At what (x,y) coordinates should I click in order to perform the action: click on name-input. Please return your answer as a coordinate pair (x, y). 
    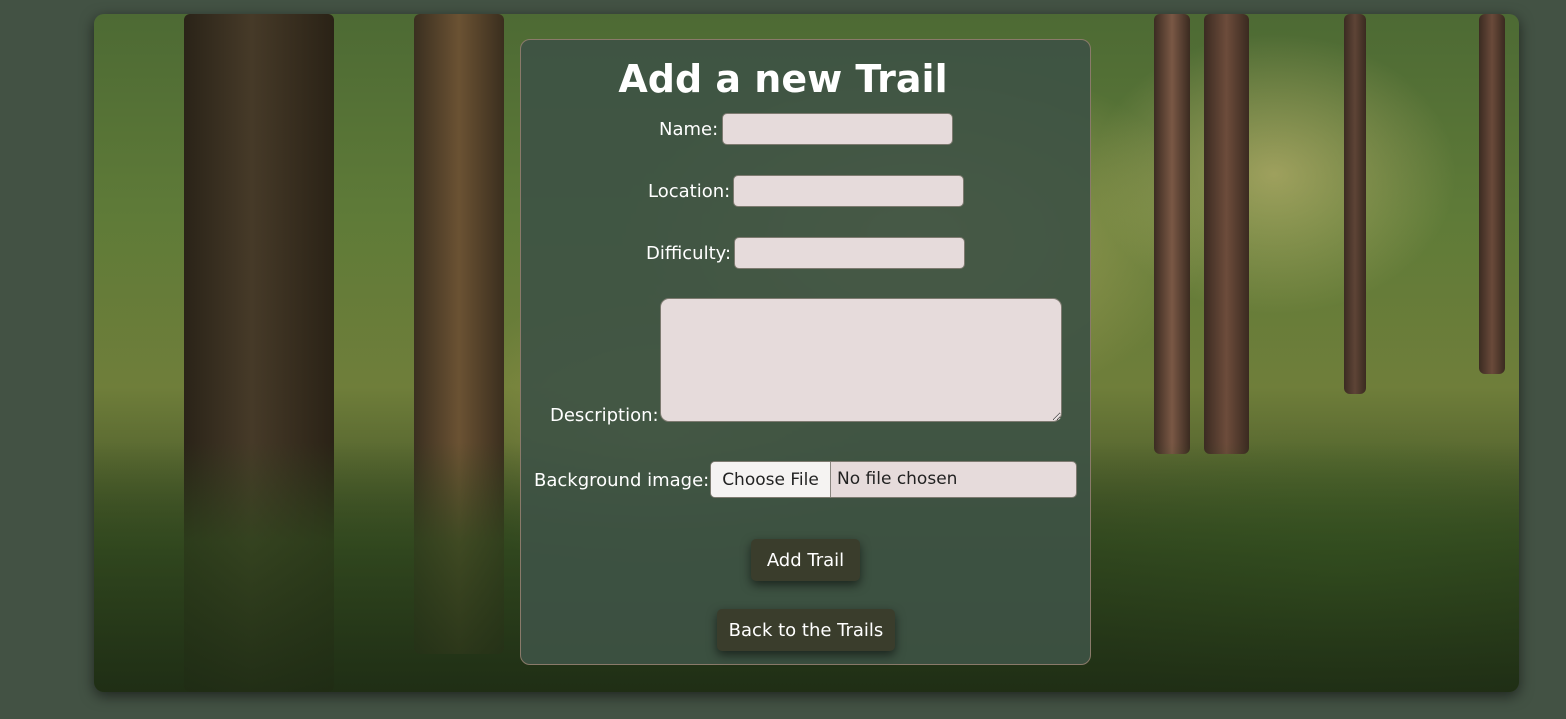
    Looking at the image, I should click on (837, 129).